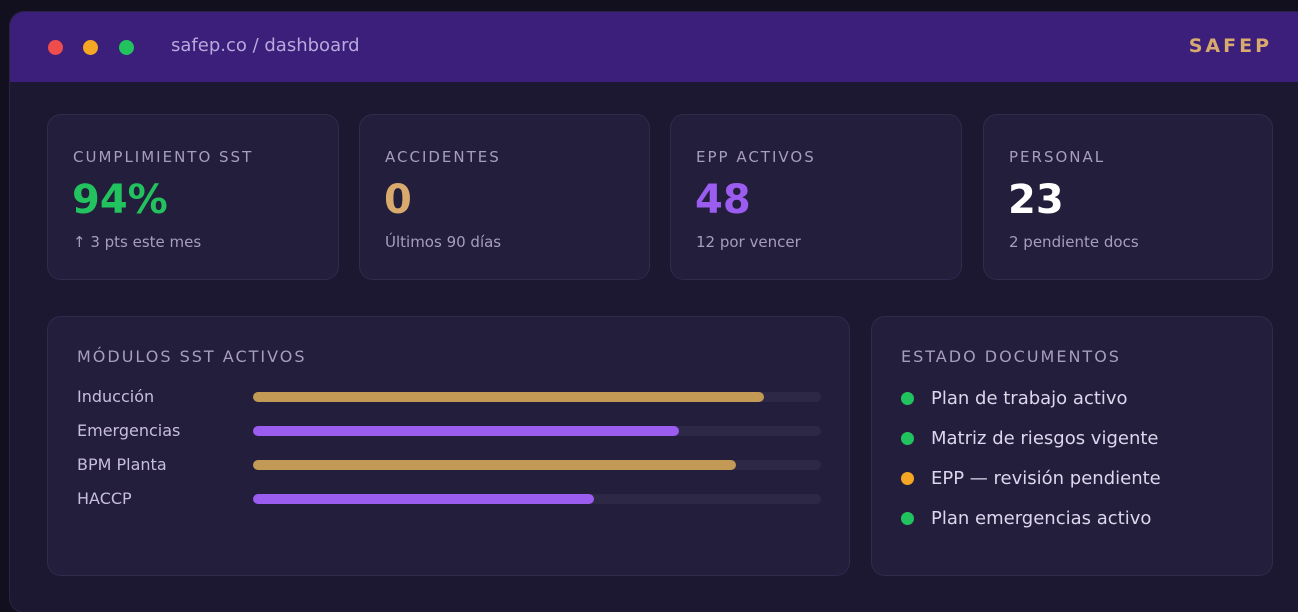  Describe the element at coordinates (129, 430) in the screenshot. I see `module-label: Emergencias` at that location.